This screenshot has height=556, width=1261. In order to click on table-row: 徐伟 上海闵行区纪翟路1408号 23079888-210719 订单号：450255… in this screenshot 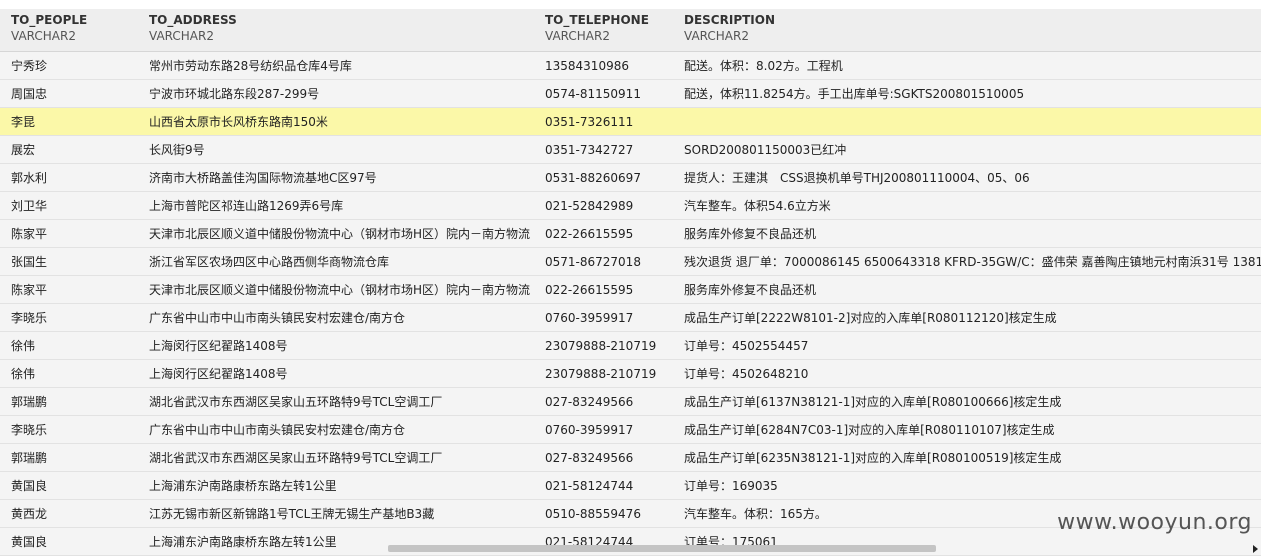, I will do `click(630, 346)`.